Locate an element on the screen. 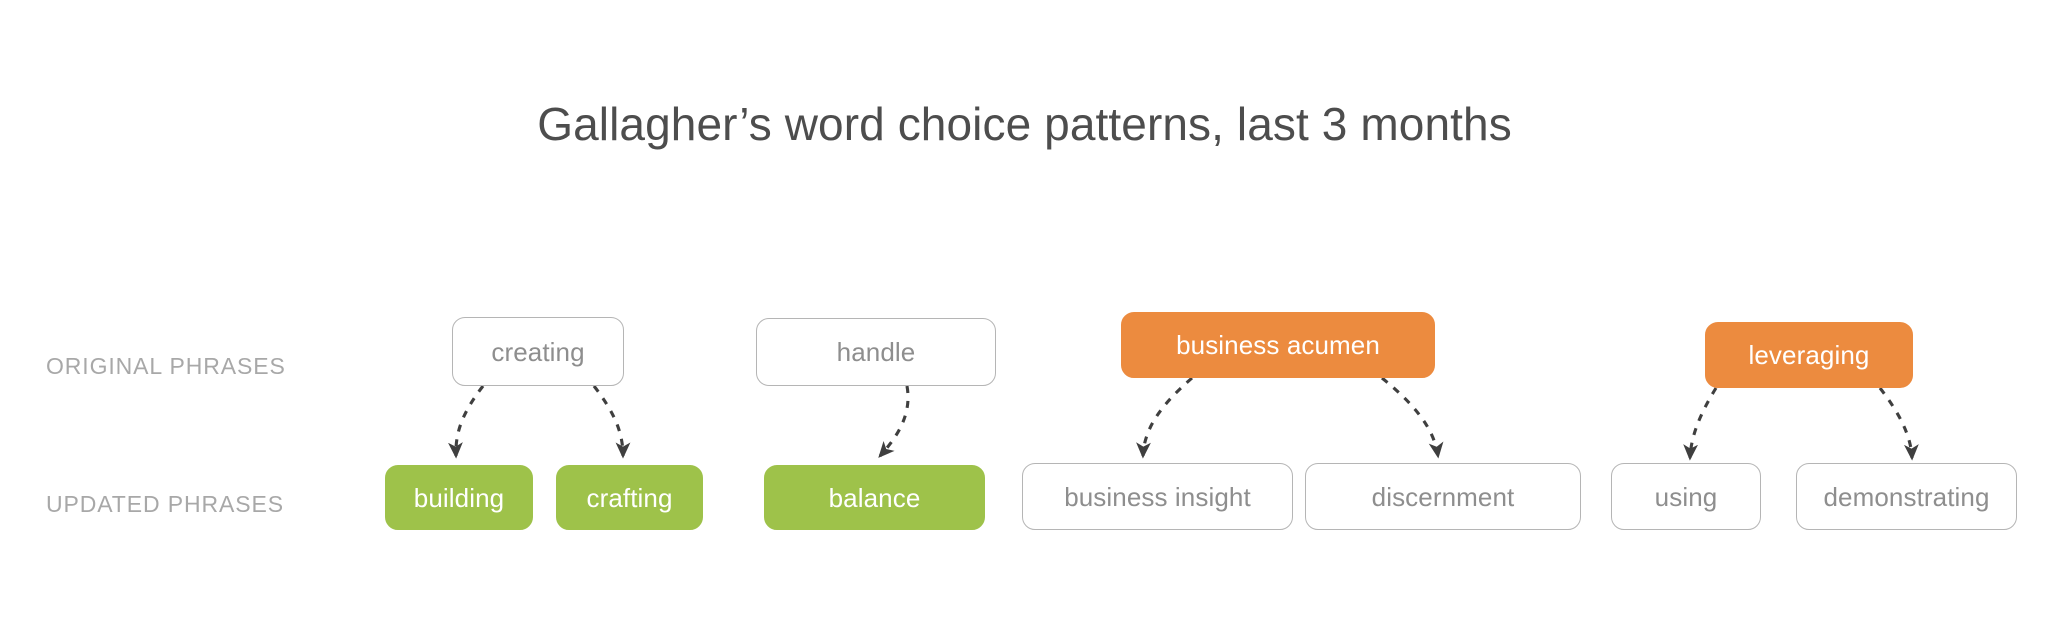 The height and width of the screenshot is (620, 2049). node-handle: handle is located at coordinates (876, 352).